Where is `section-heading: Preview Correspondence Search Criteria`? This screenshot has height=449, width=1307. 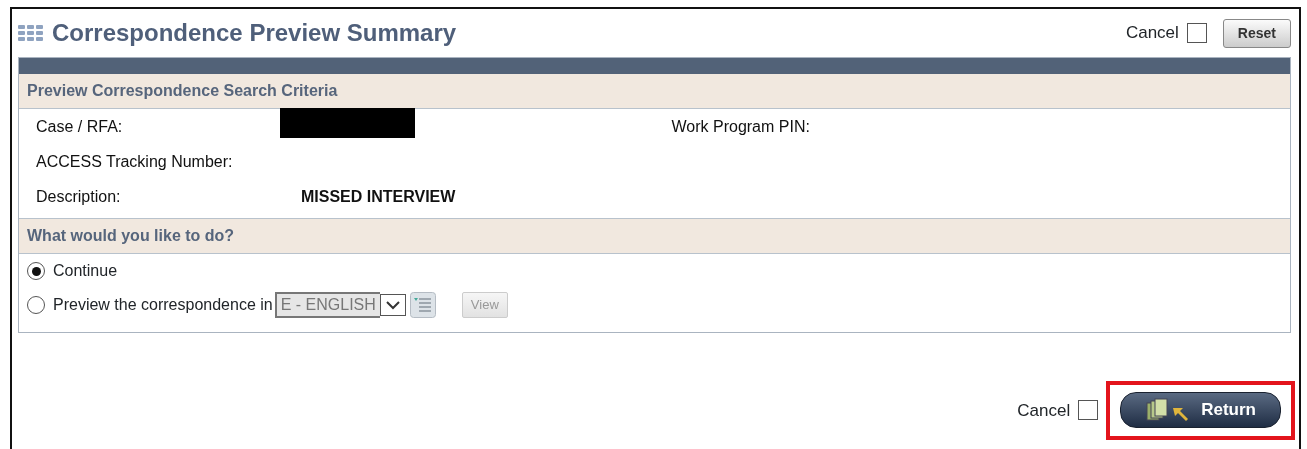 section-heading: Preview Correspondence Search Criteria is located at coordinates (654, 91).